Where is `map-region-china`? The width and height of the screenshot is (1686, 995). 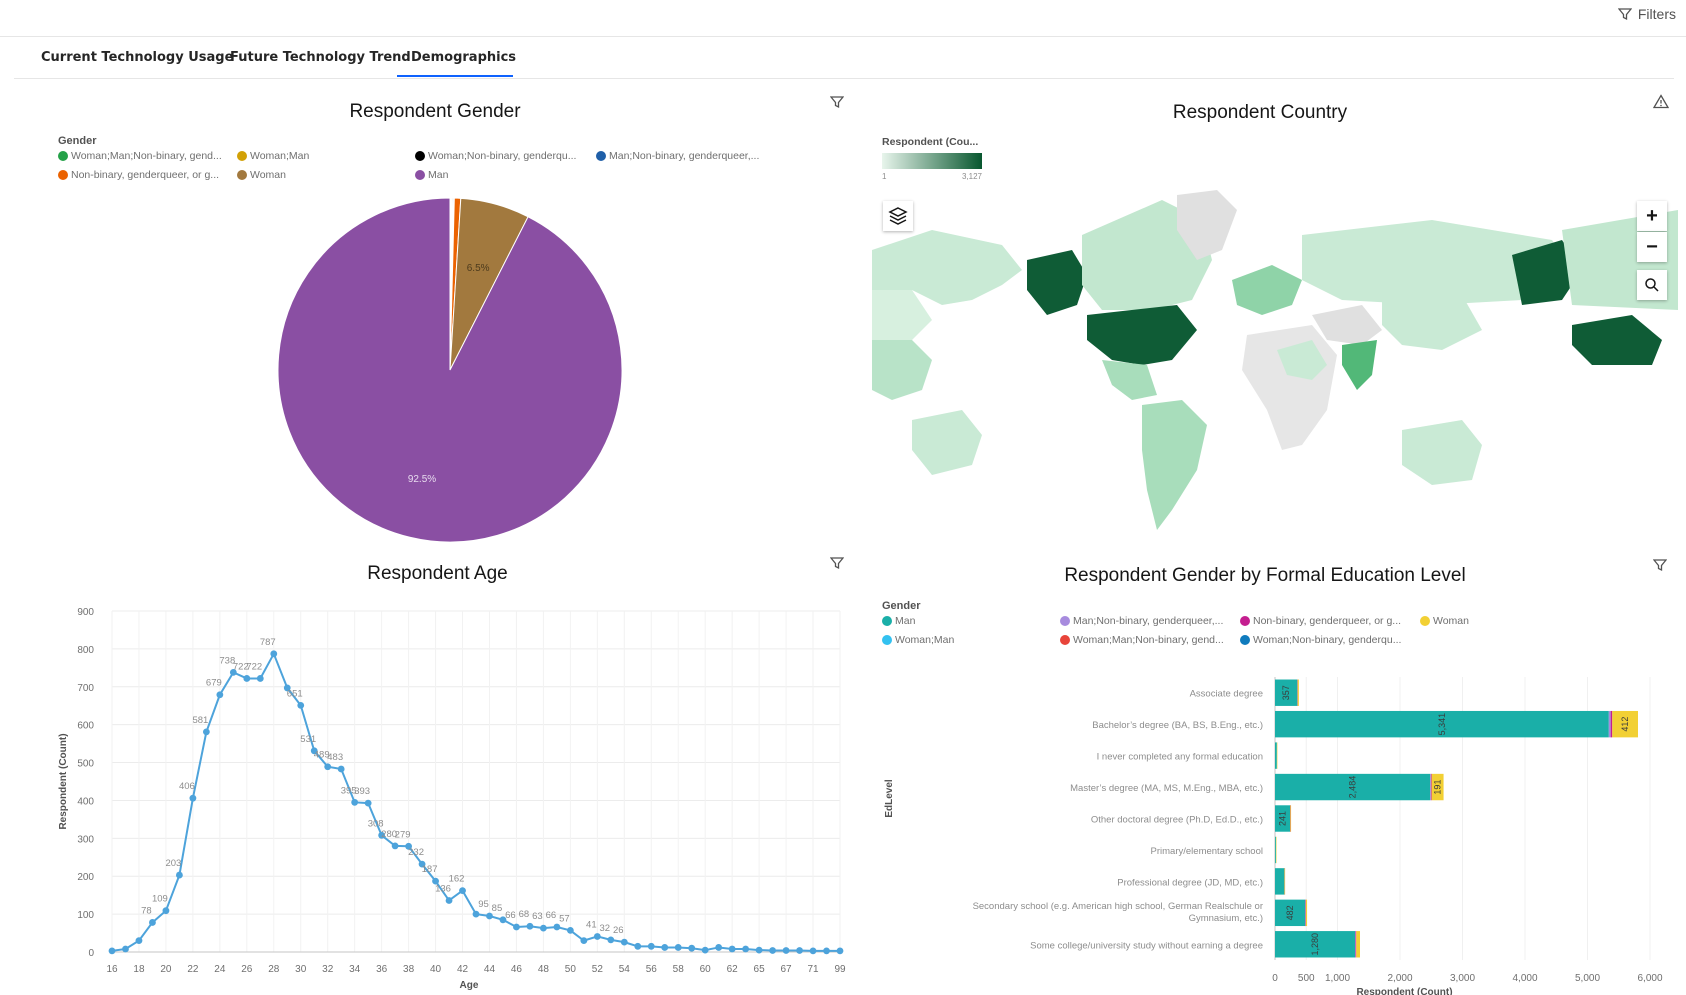 map-region-china is located at coordinates (1432, 322).